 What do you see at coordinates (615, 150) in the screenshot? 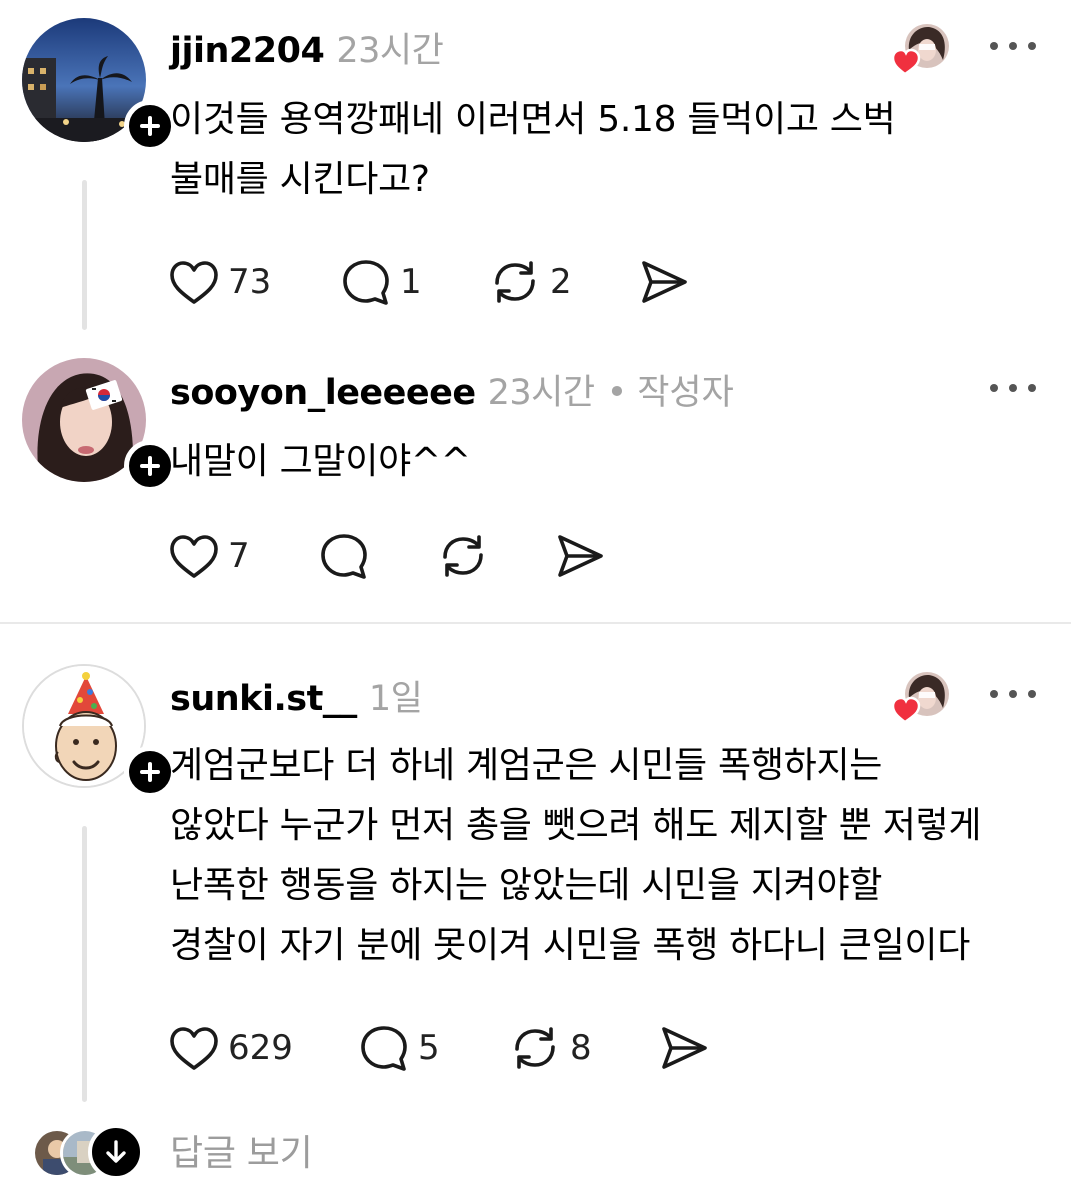
I see `post-body: 이것들 용역깡패네 이러면서 5.18 들먹이고 스벅 불매를 시킨다고?` at bounding box center [615, 150].